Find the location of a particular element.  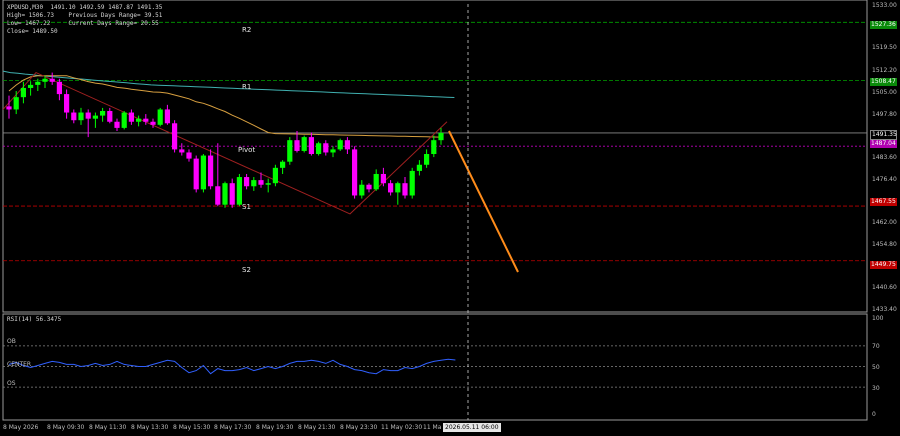

r2-label: R2 is located at coordinates (247, 30).